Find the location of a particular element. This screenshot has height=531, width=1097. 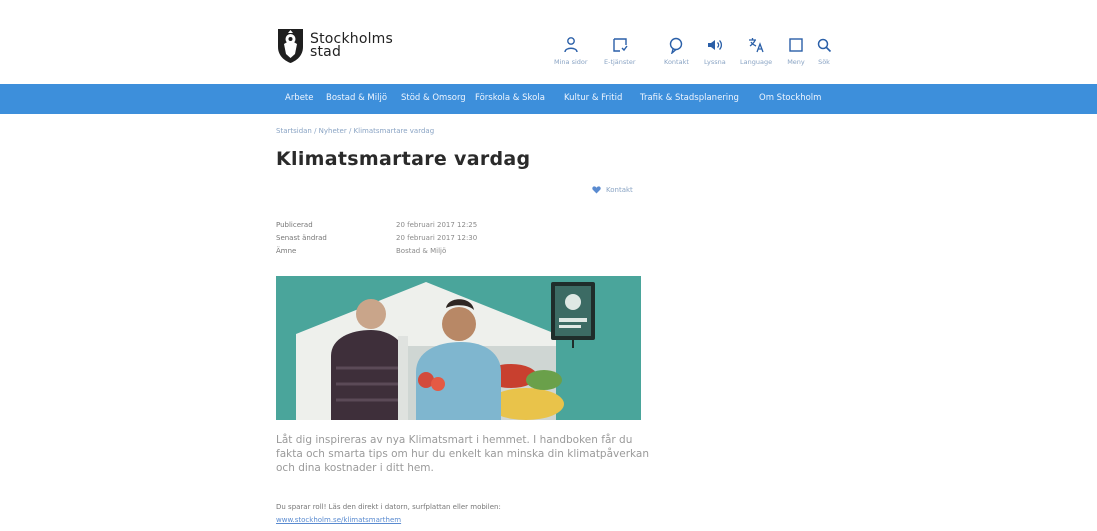

e-services-label: E-tjänster is located at coordinates (620, 62).